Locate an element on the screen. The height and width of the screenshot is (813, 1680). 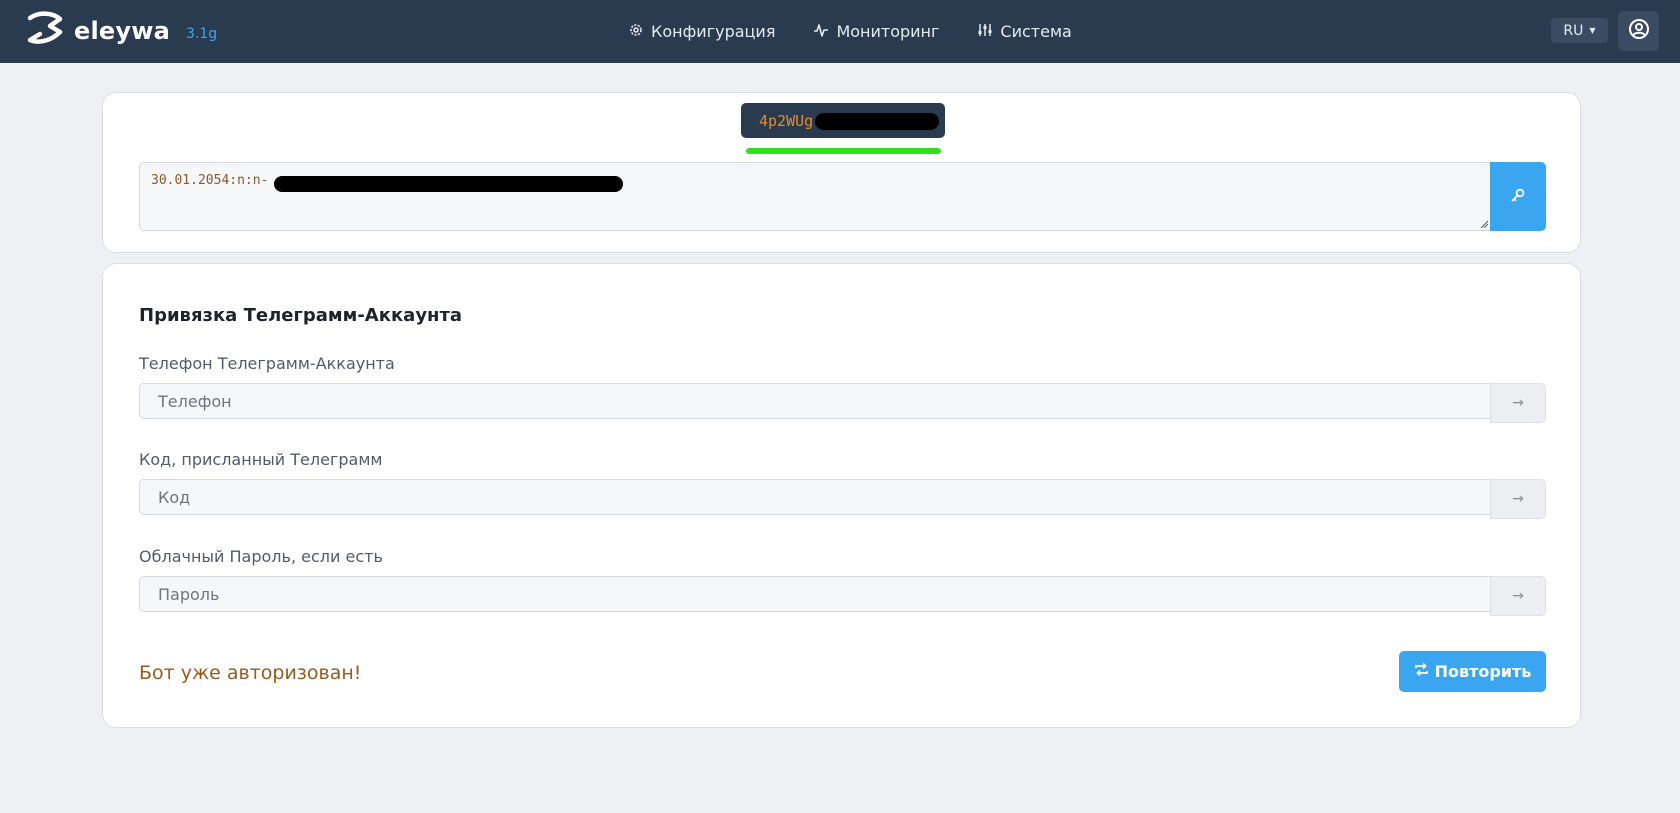
nav-item-monitoring: Мониторинг is located at coordinates (876, 32).